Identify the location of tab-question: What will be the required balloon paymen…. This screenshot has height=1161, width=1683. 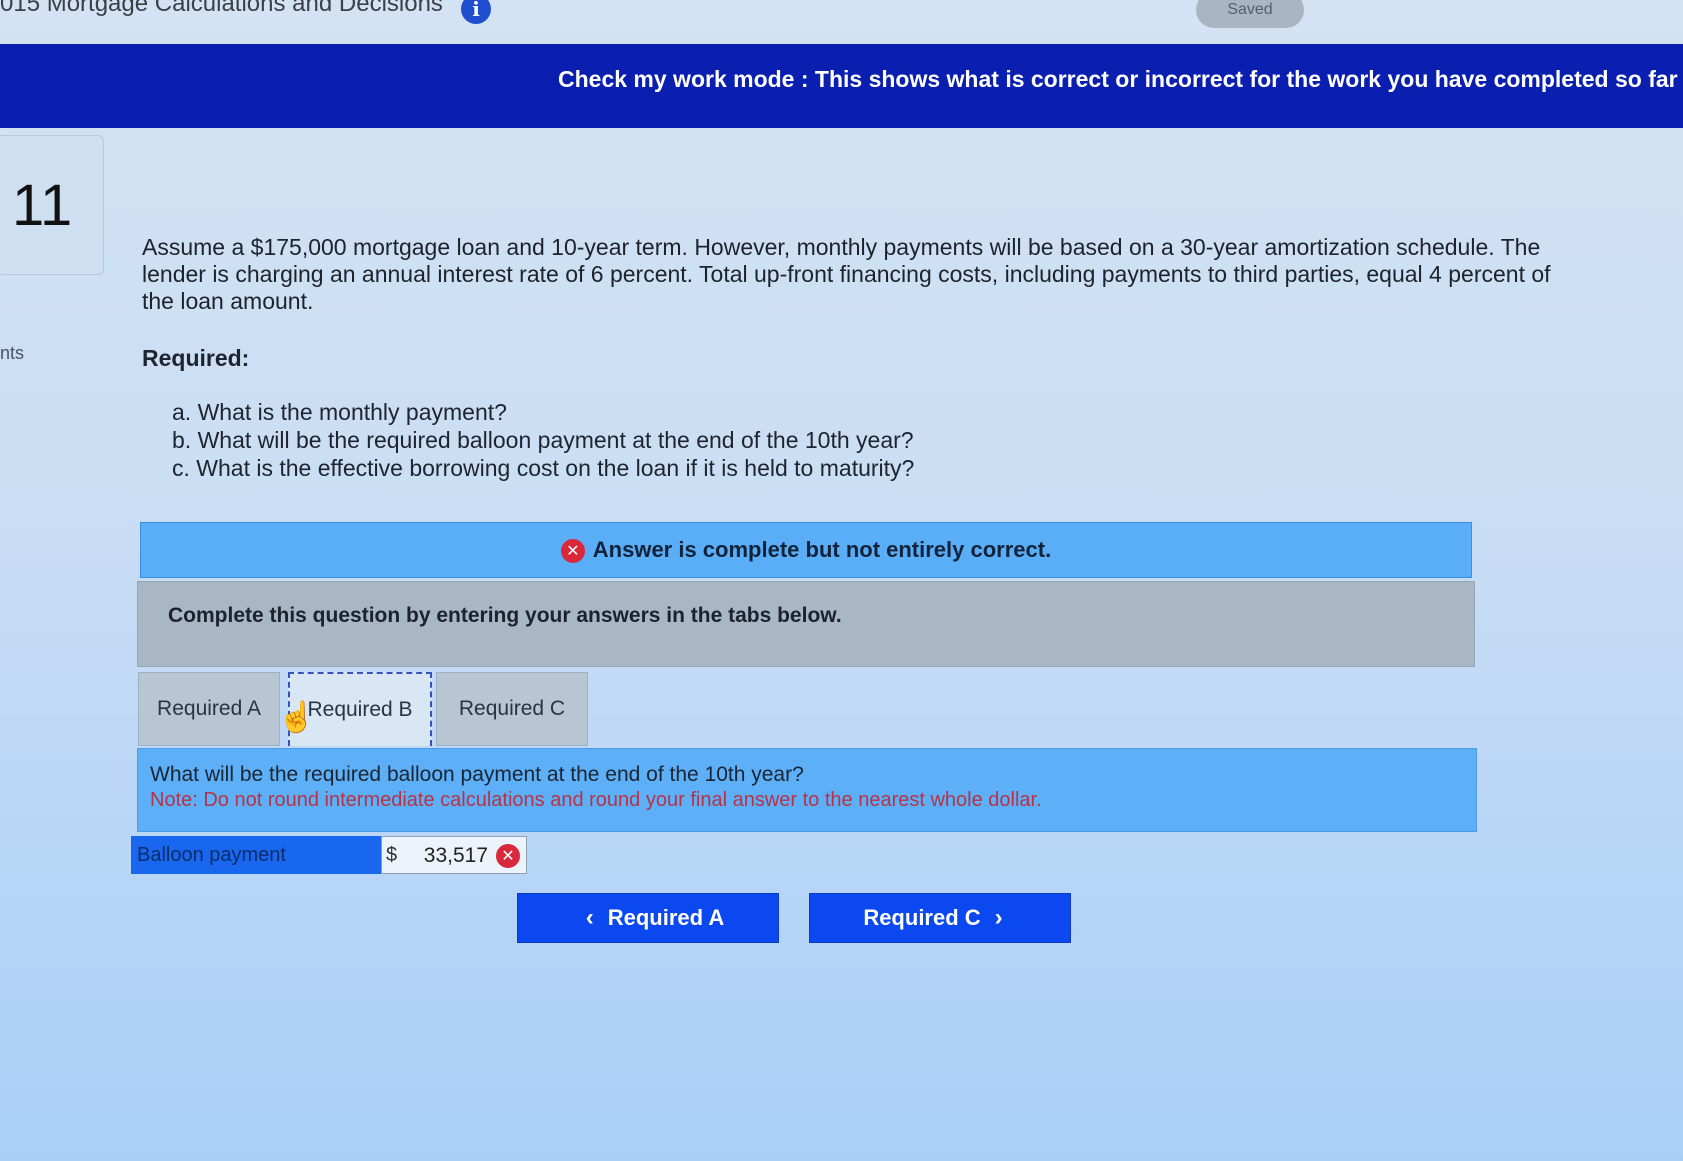
(477, 774).